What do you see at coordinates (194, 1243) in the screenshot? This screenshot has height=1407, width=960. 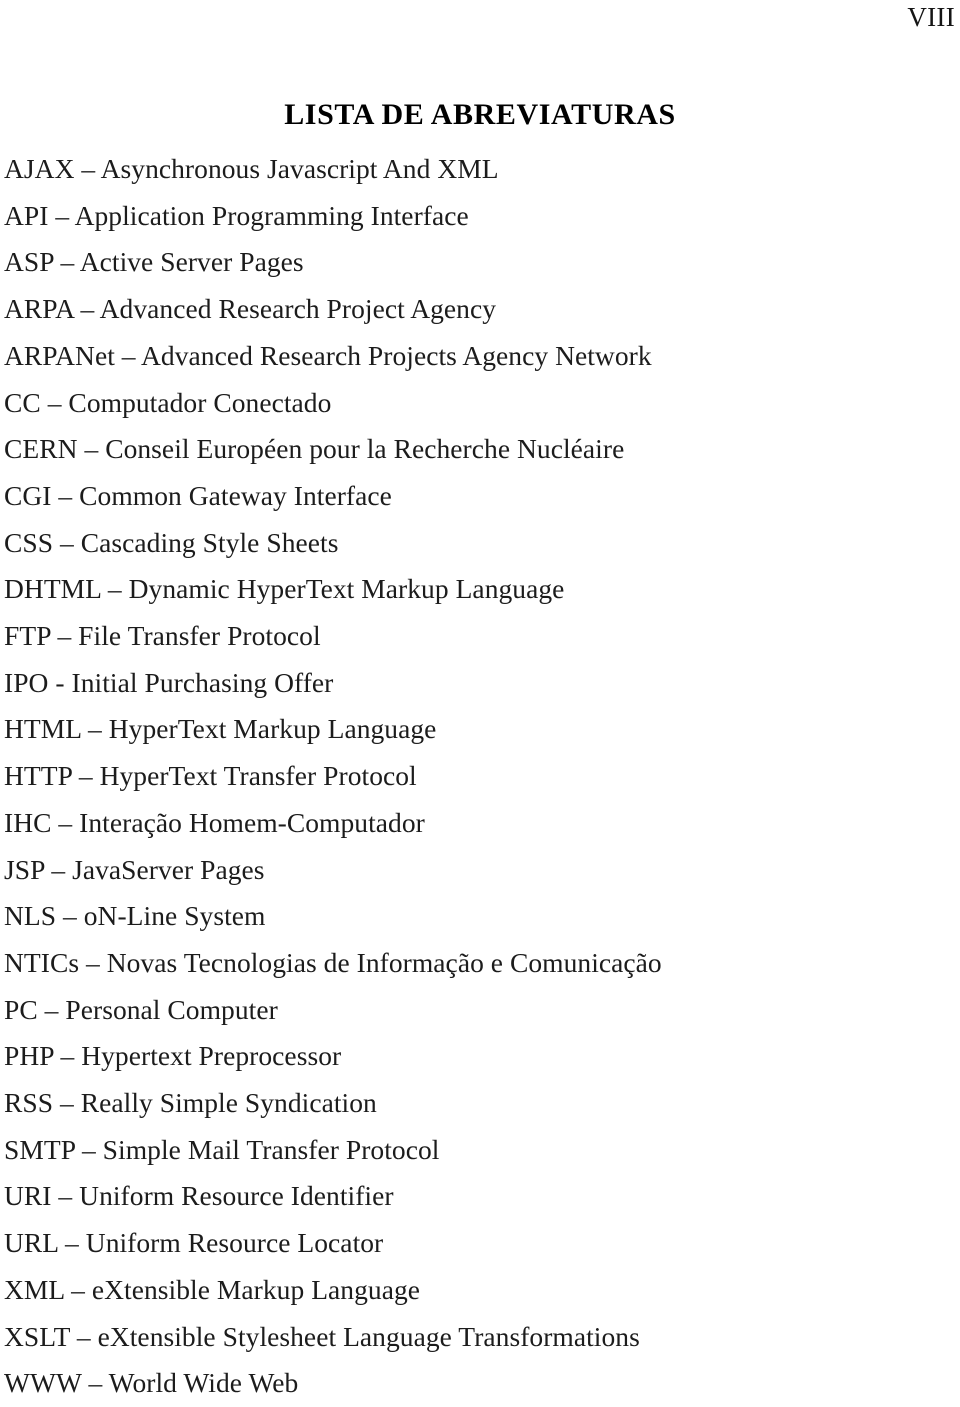 I see `abbreviation-entry: URL – Uniform Resource Locator` at bounding box center [194, 1243].